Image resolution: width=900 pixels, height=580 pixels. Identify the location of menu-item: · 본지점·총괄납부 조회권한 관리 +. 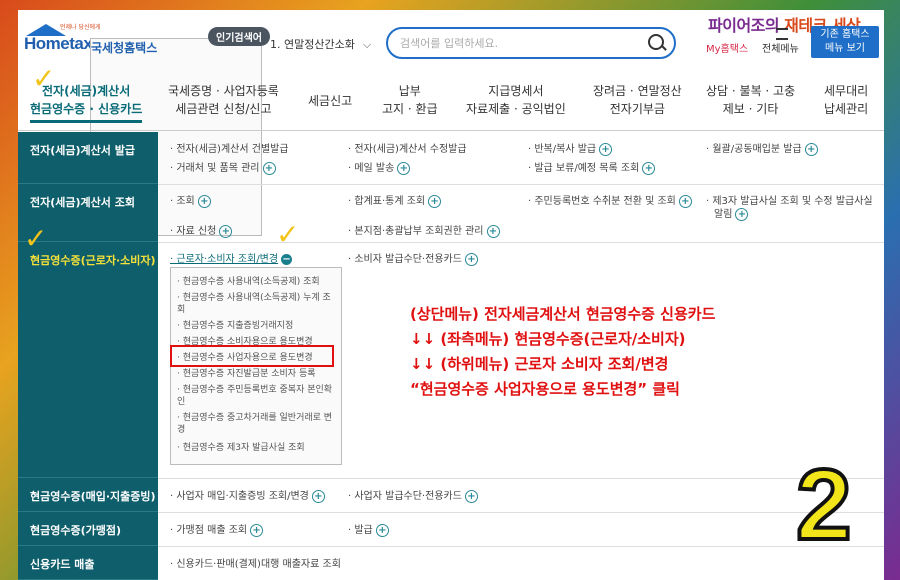
(424, 230).